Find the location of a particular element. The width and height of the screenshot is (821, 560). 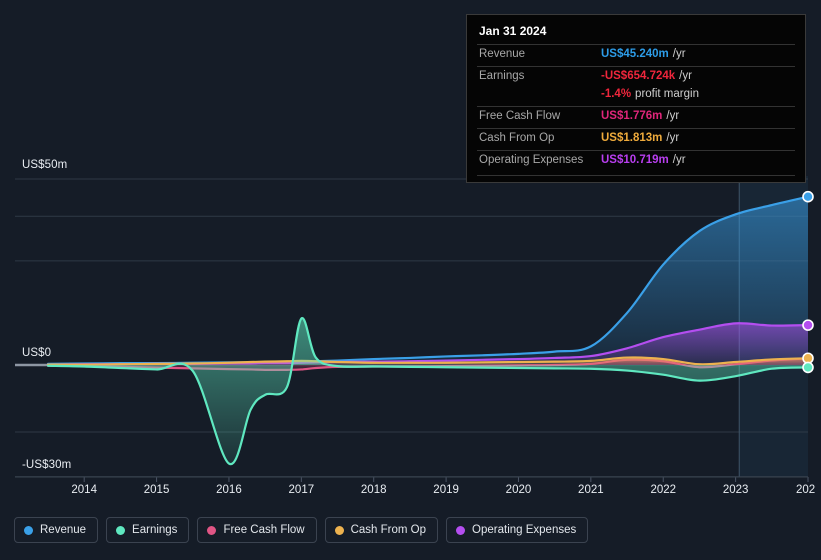

tooltip-row-value: US$1.776m/yr is located at coordinates (640, 116).